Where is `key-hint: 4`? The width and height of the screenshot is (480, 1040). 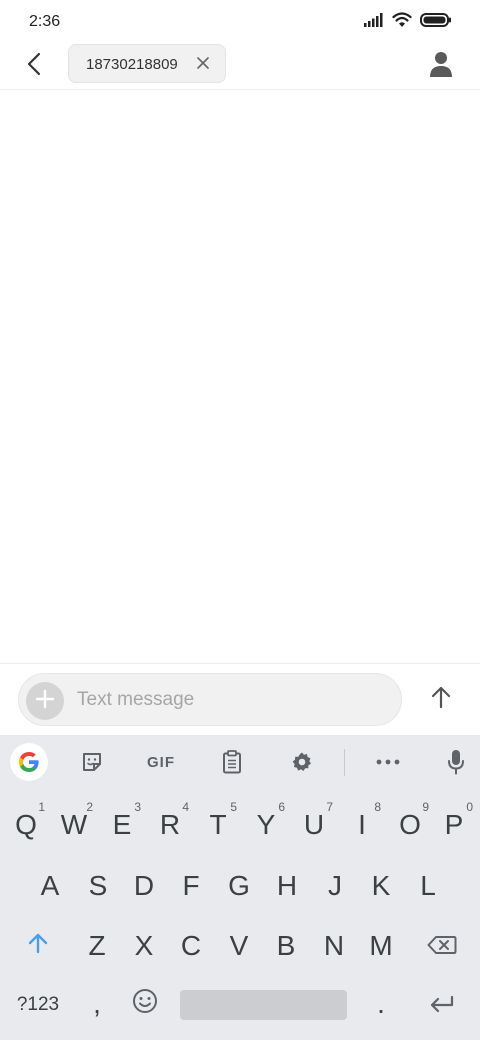 key-hint: 4 is located at coordinates (185, 807).